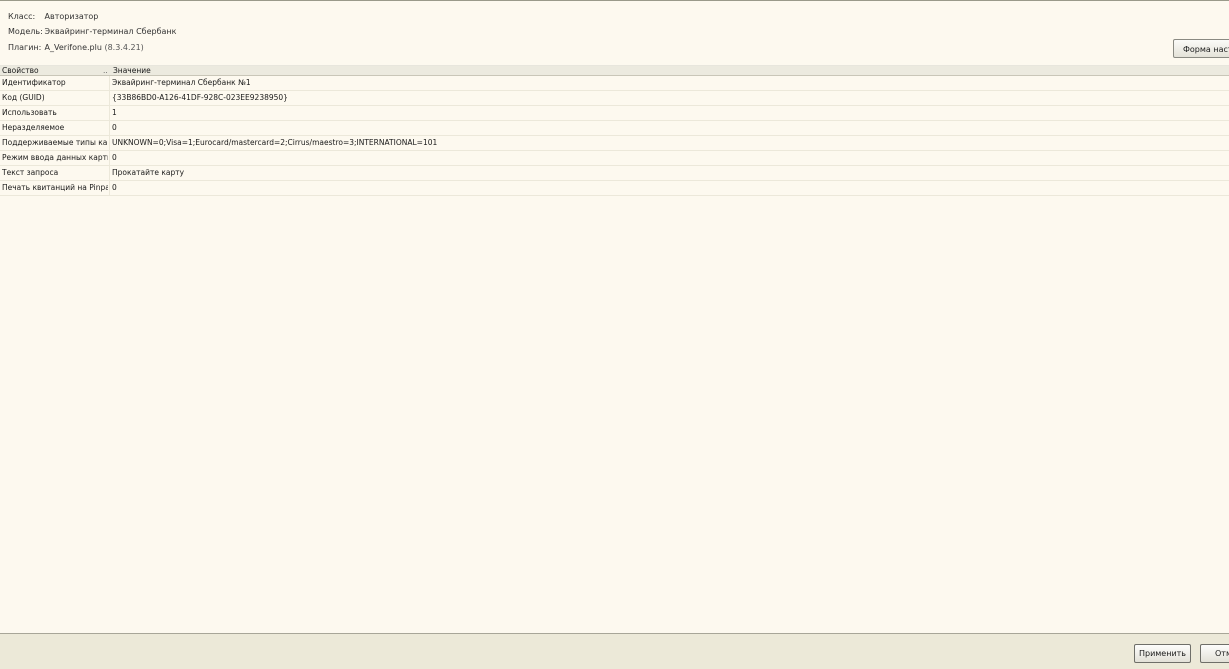  I want to click on dialog-button-bar: Применить Отм, so click(614, 651).